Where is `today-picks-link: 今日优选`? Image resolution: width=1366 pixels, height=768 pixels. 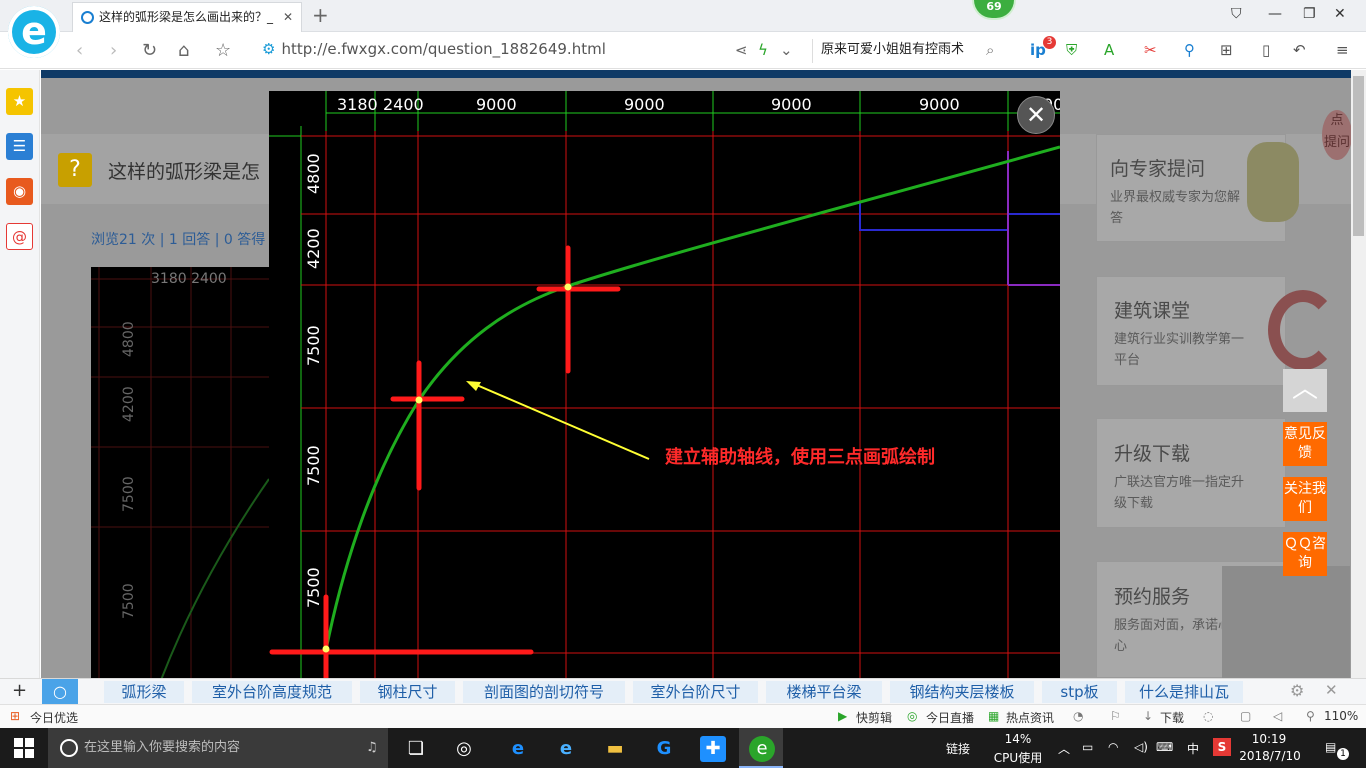 today-picks-link: 今日优选 is located at coordinates (54, 717).